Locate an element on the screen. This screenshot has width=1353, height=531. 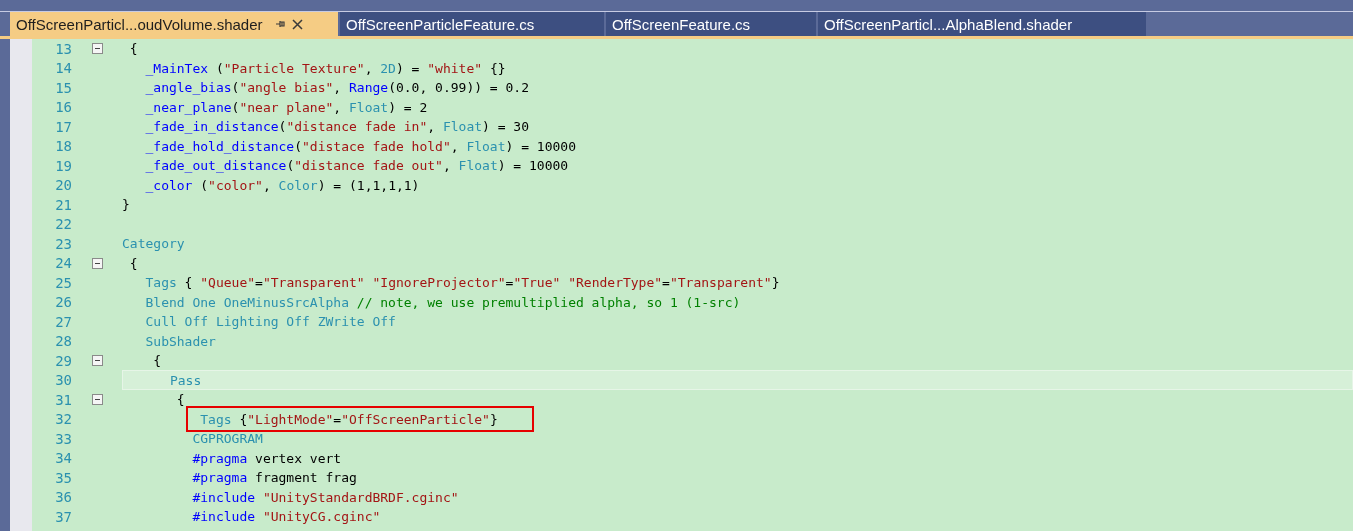
line-number: 17 is located at coordinates (63, 126).